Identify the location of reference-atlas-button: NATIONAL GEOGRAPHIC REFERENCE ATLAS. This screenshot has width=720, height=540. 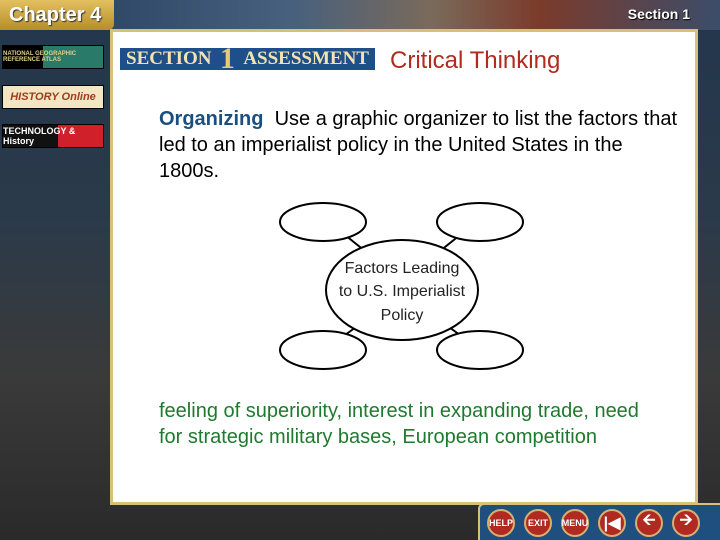
(53, 57).